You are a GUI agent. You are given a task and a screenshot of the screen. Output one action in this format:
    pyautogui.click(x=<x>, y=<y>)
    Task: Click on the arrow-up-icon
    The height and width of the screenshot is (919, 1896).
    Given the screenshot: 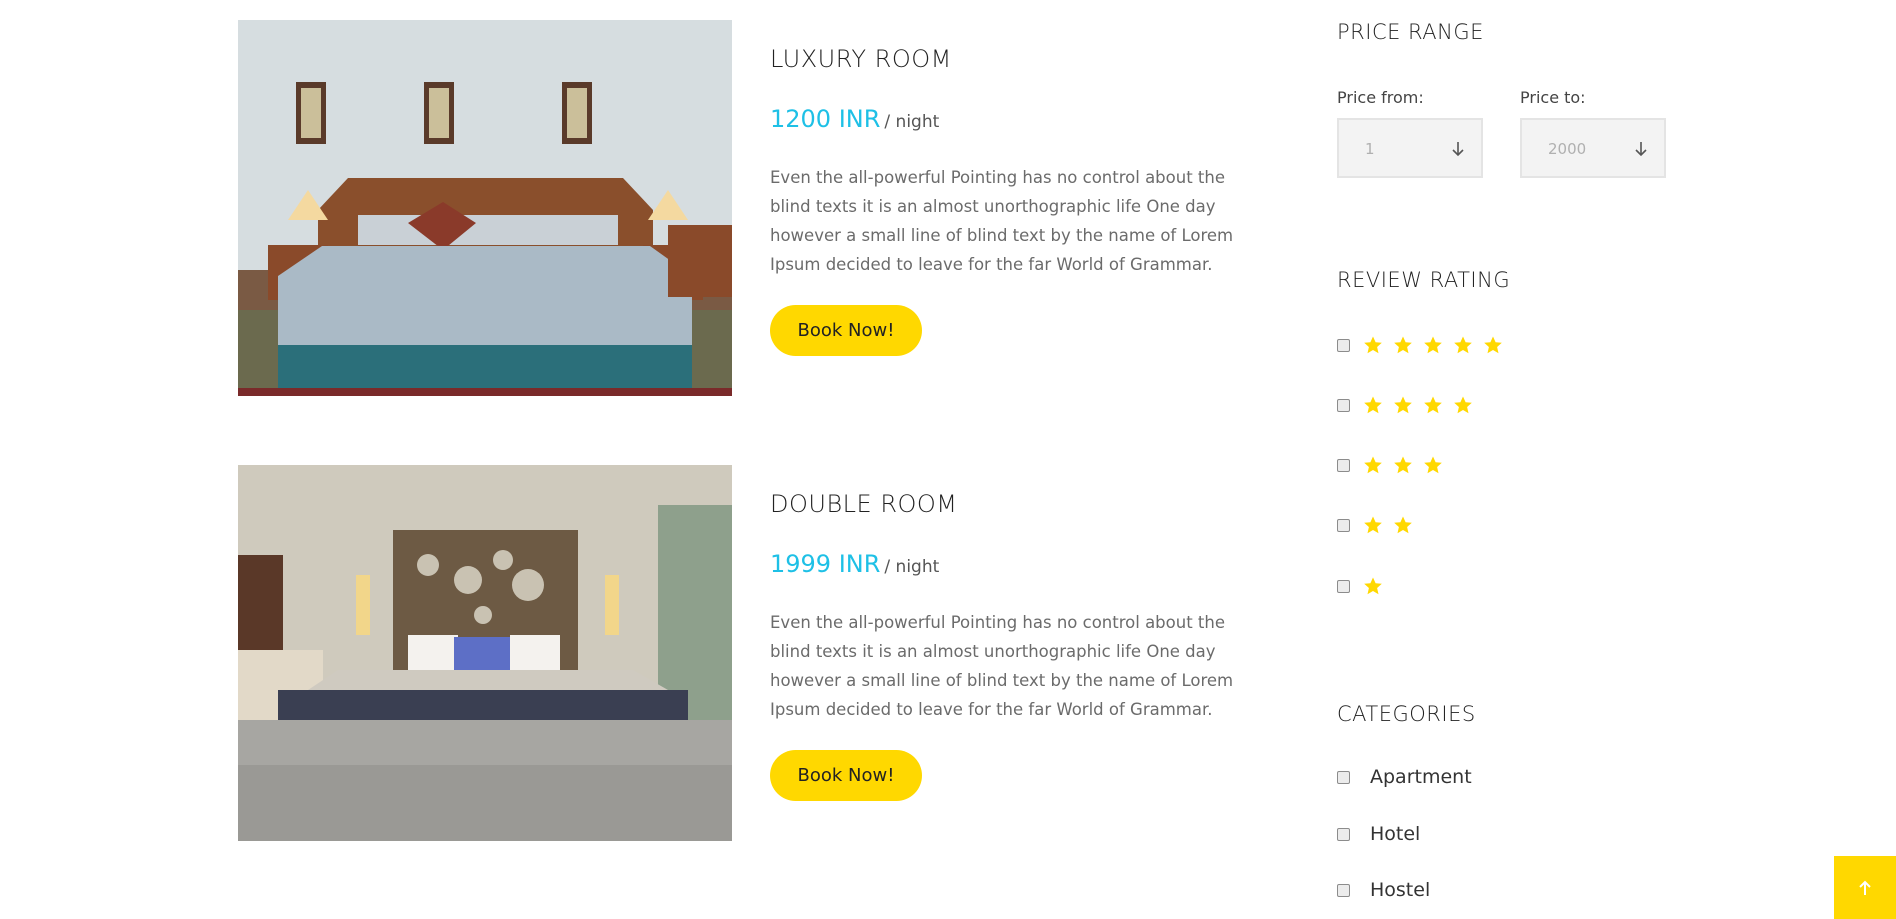 What is the action you would take?
    pyautogui.click(x=1865, y=887)
    